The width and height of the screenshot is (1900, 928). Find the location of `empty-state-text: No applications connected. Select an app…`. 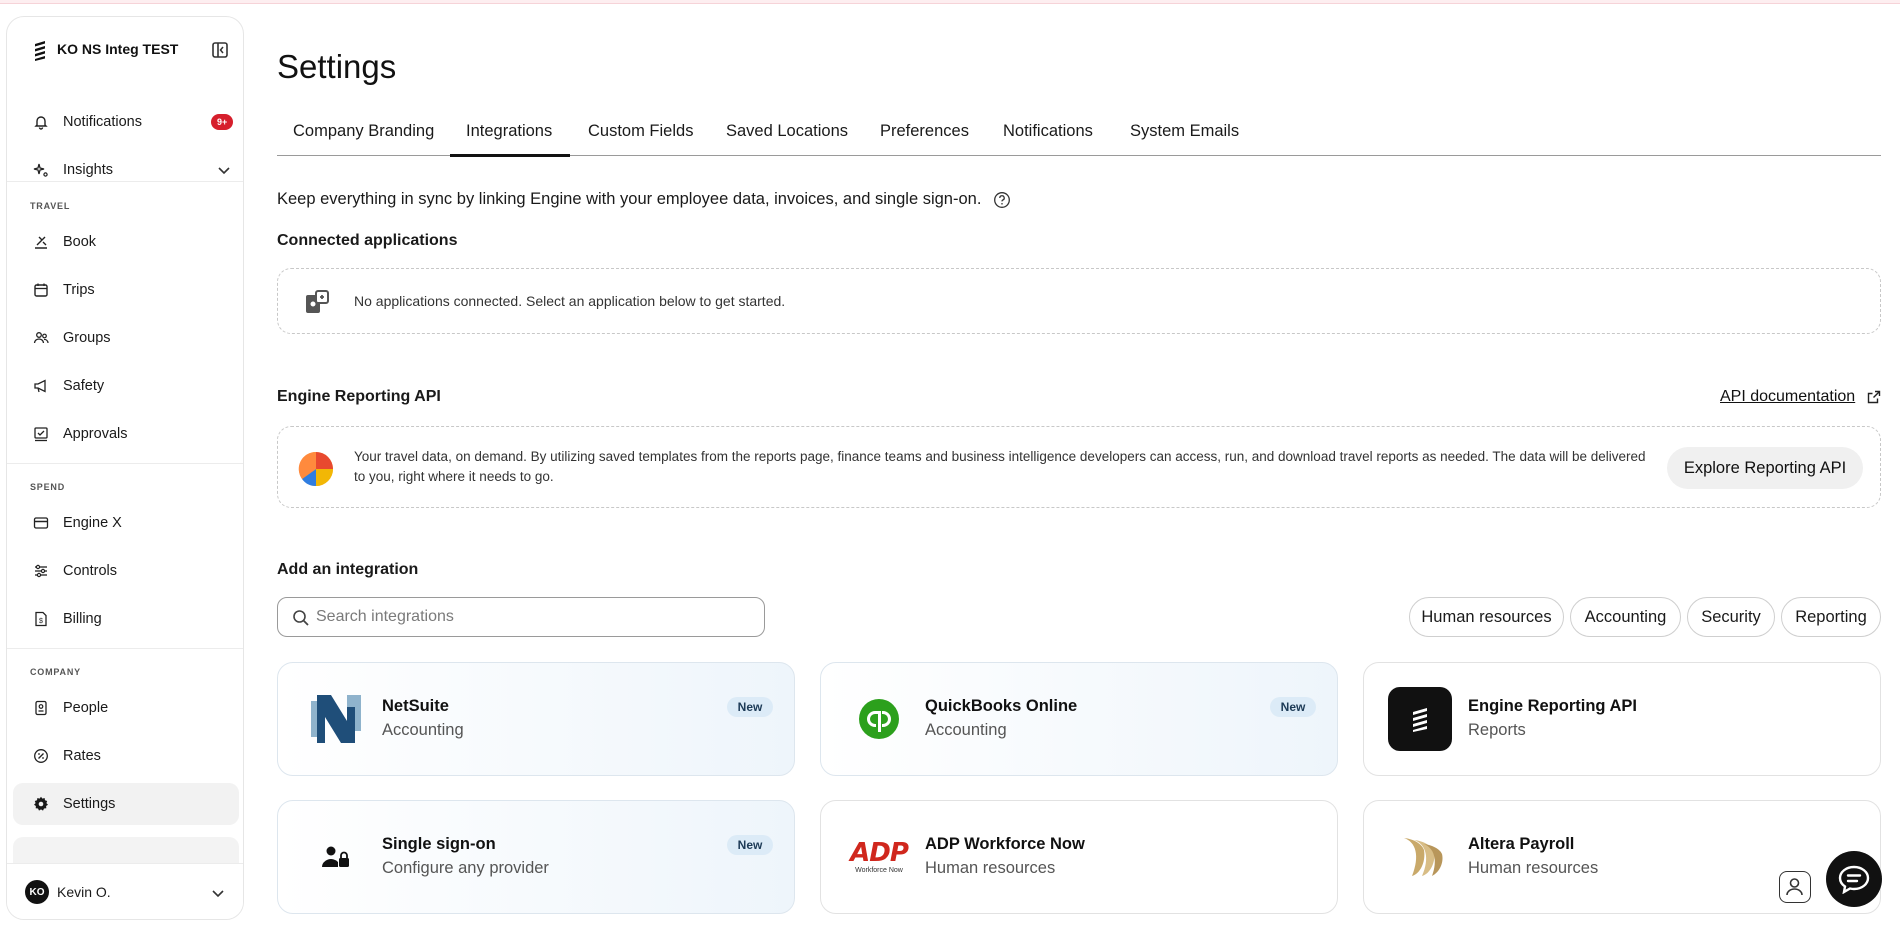

empty-state-text: No applications connected. Select an app… is located at coordinates (570, 301).